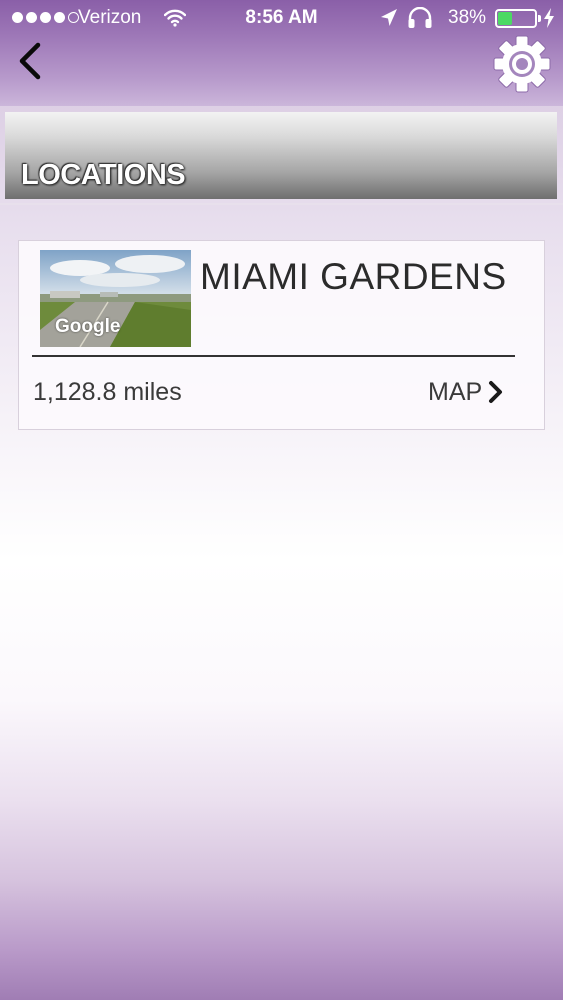 This screenshot has height=1000, width=563. What do you see at coordinates (103, 175) in the screenshot?
I see `section-title: LOCATIONS` at bounding box center [103, 175].